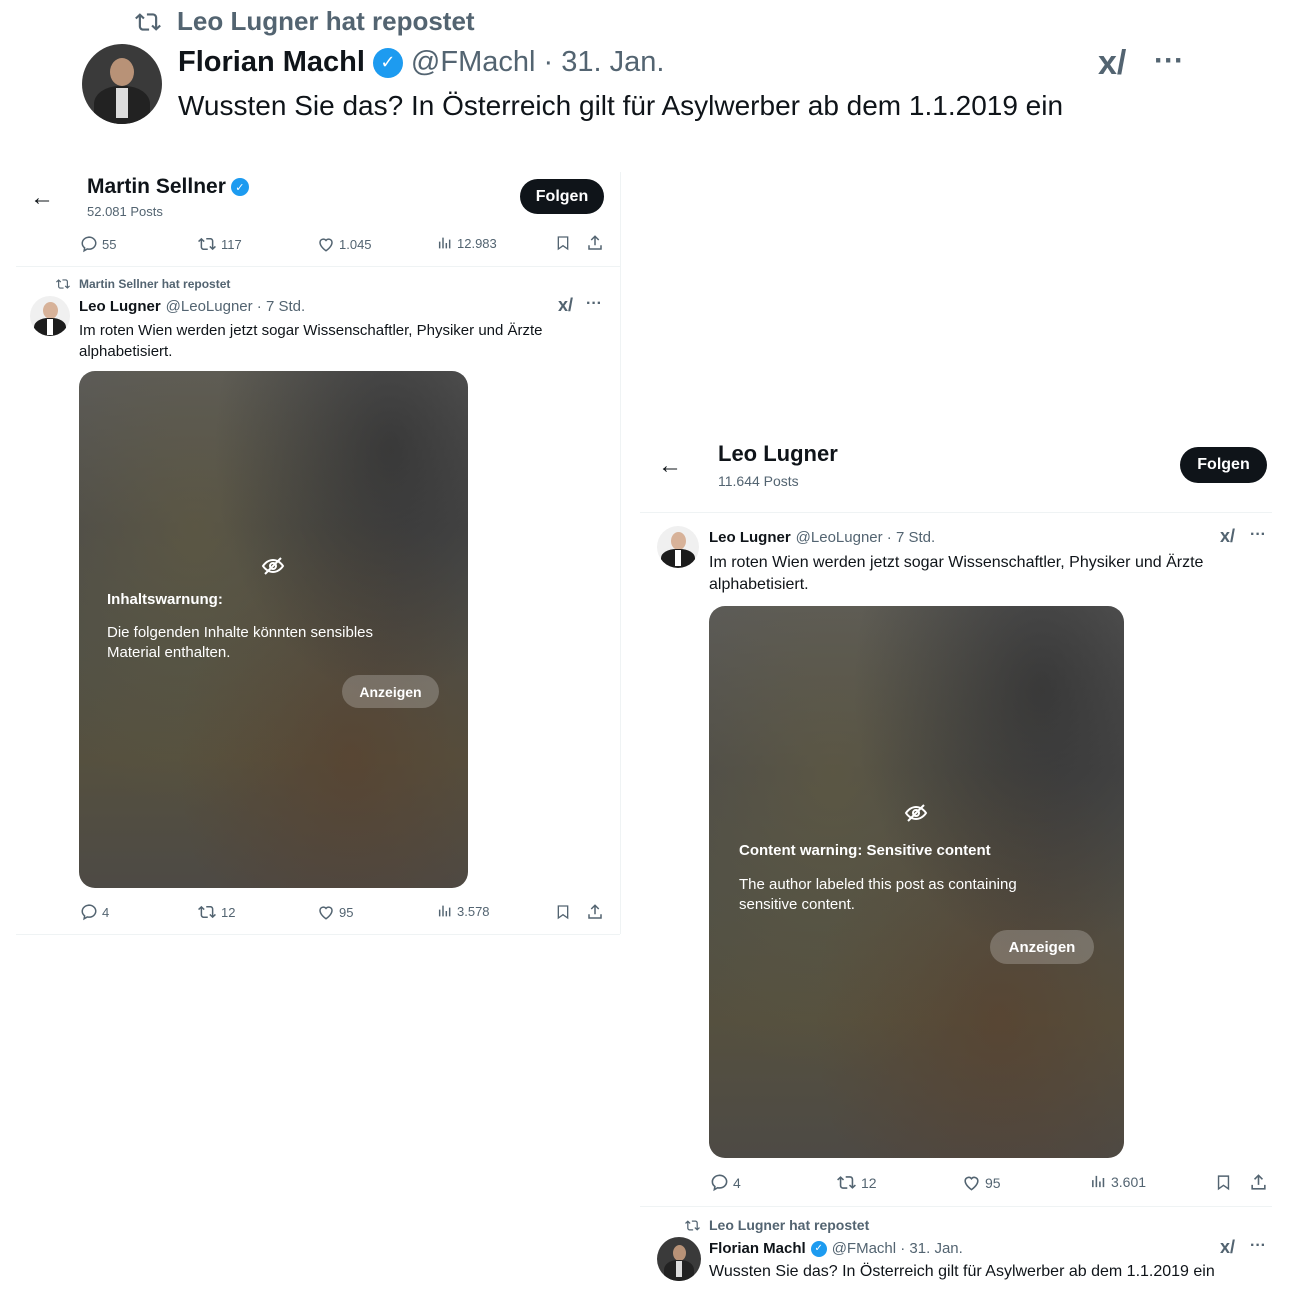 This screenshot has width=1300, height=1300. I want to click on left-repost-label: Martin Sellner hat repostet, so click(155, 284).